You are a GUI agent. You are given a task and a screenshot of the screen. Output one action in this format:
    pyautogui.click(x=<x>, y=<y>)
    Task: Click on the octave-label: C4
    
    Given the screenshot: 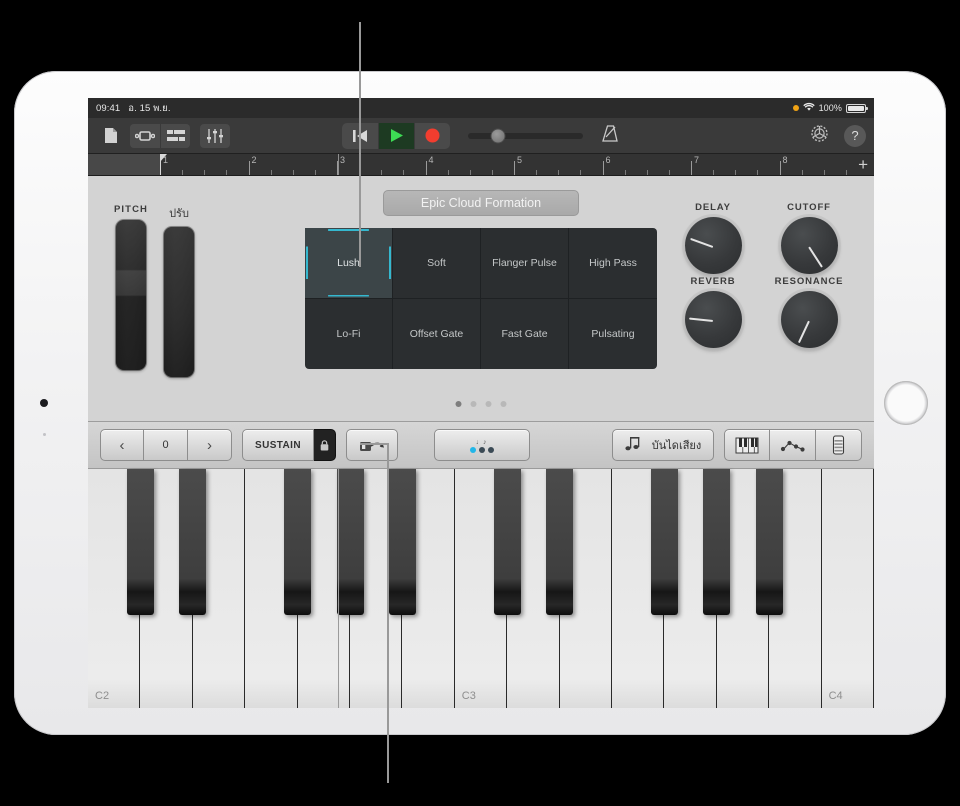 What is the action you would take?
    pyautogui.click(x=835, y=696)
    